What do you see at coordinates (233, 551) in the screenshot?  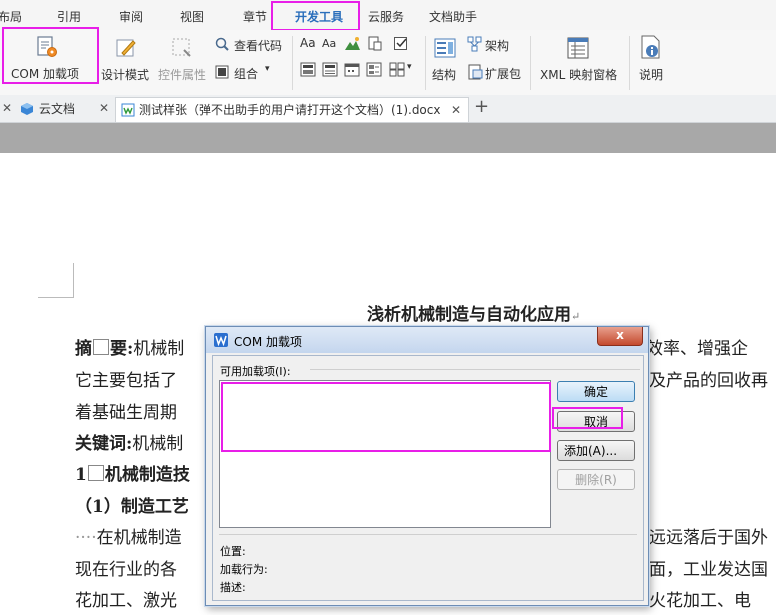 I see `location-label: 位置:` at bounding box center [233, 551].